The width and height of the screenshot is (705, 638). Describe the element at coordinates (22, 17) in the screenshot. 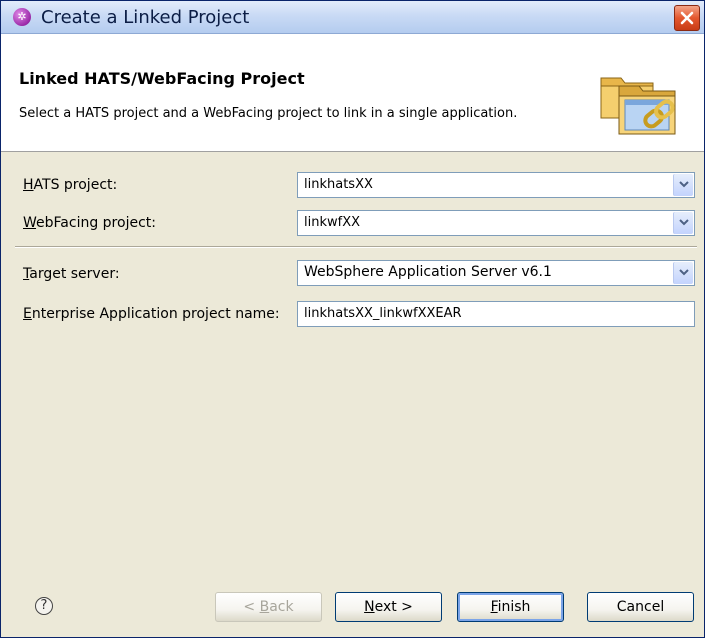

I see `app-icon: ✲` at that location.